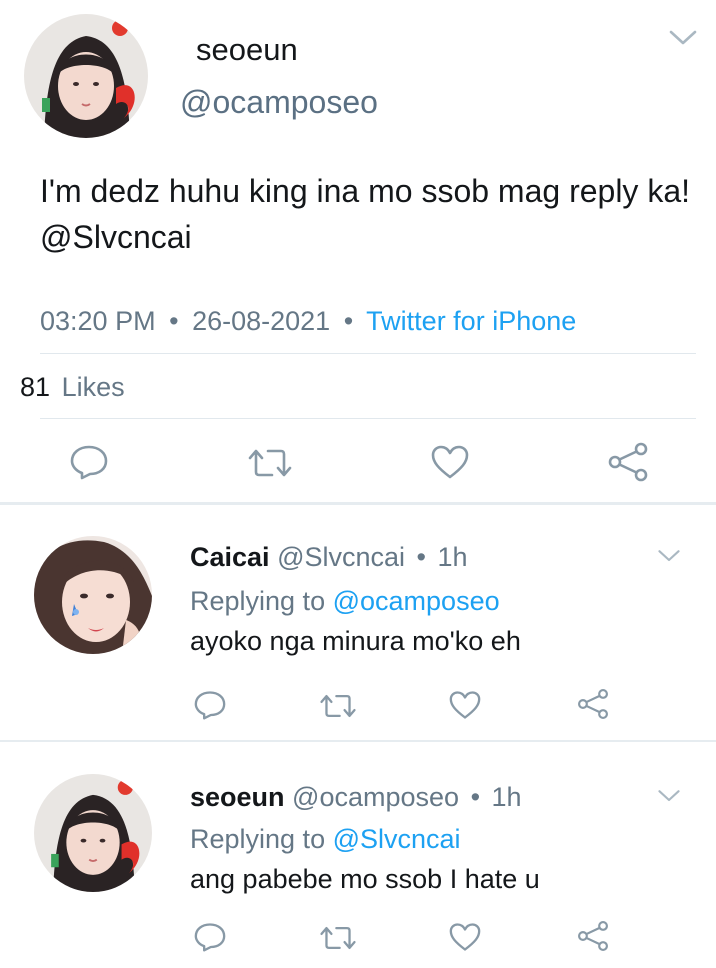  What do you see at coordinates (471, 321) in the screenshot?
I see `tweet-source-link: Twitter for iPhone` at bounding box center [471, 321].